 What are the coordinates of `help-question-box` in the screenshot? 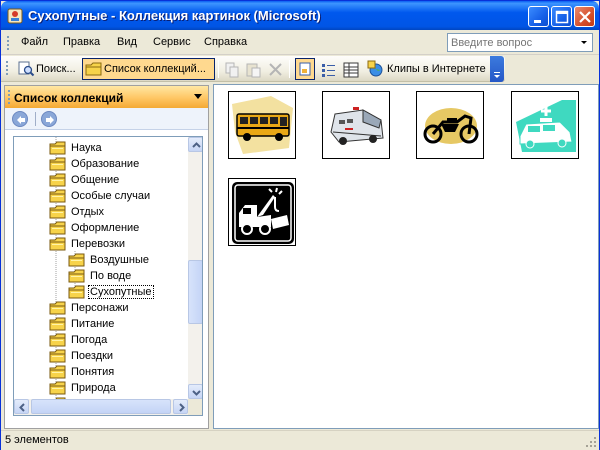 It's located at (520, 42).